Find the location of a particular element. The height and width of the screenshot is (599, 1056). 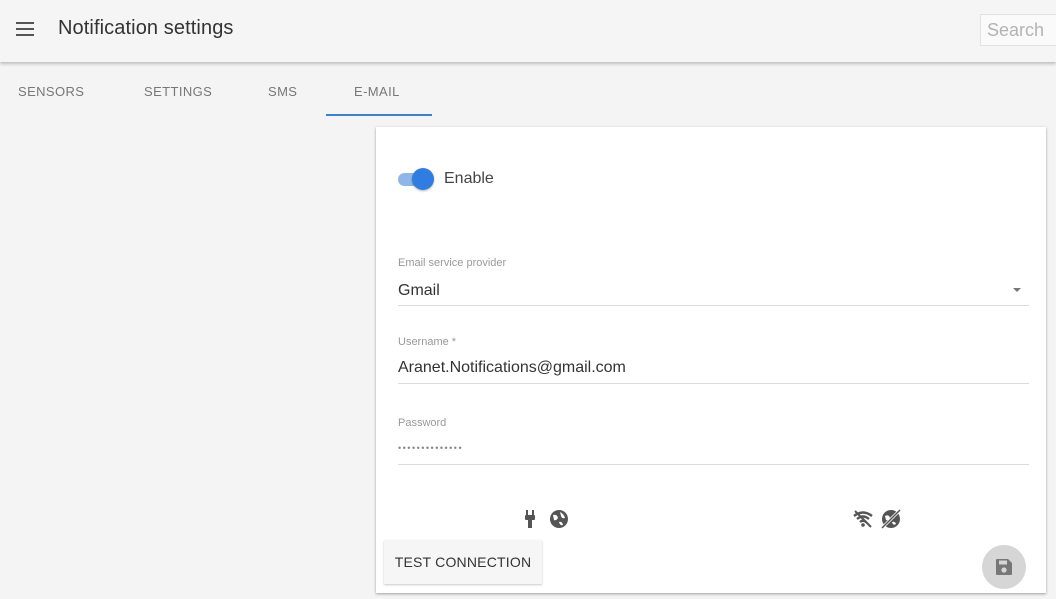

password-value: •••••••••••••• is located at coordinates (431, 448).